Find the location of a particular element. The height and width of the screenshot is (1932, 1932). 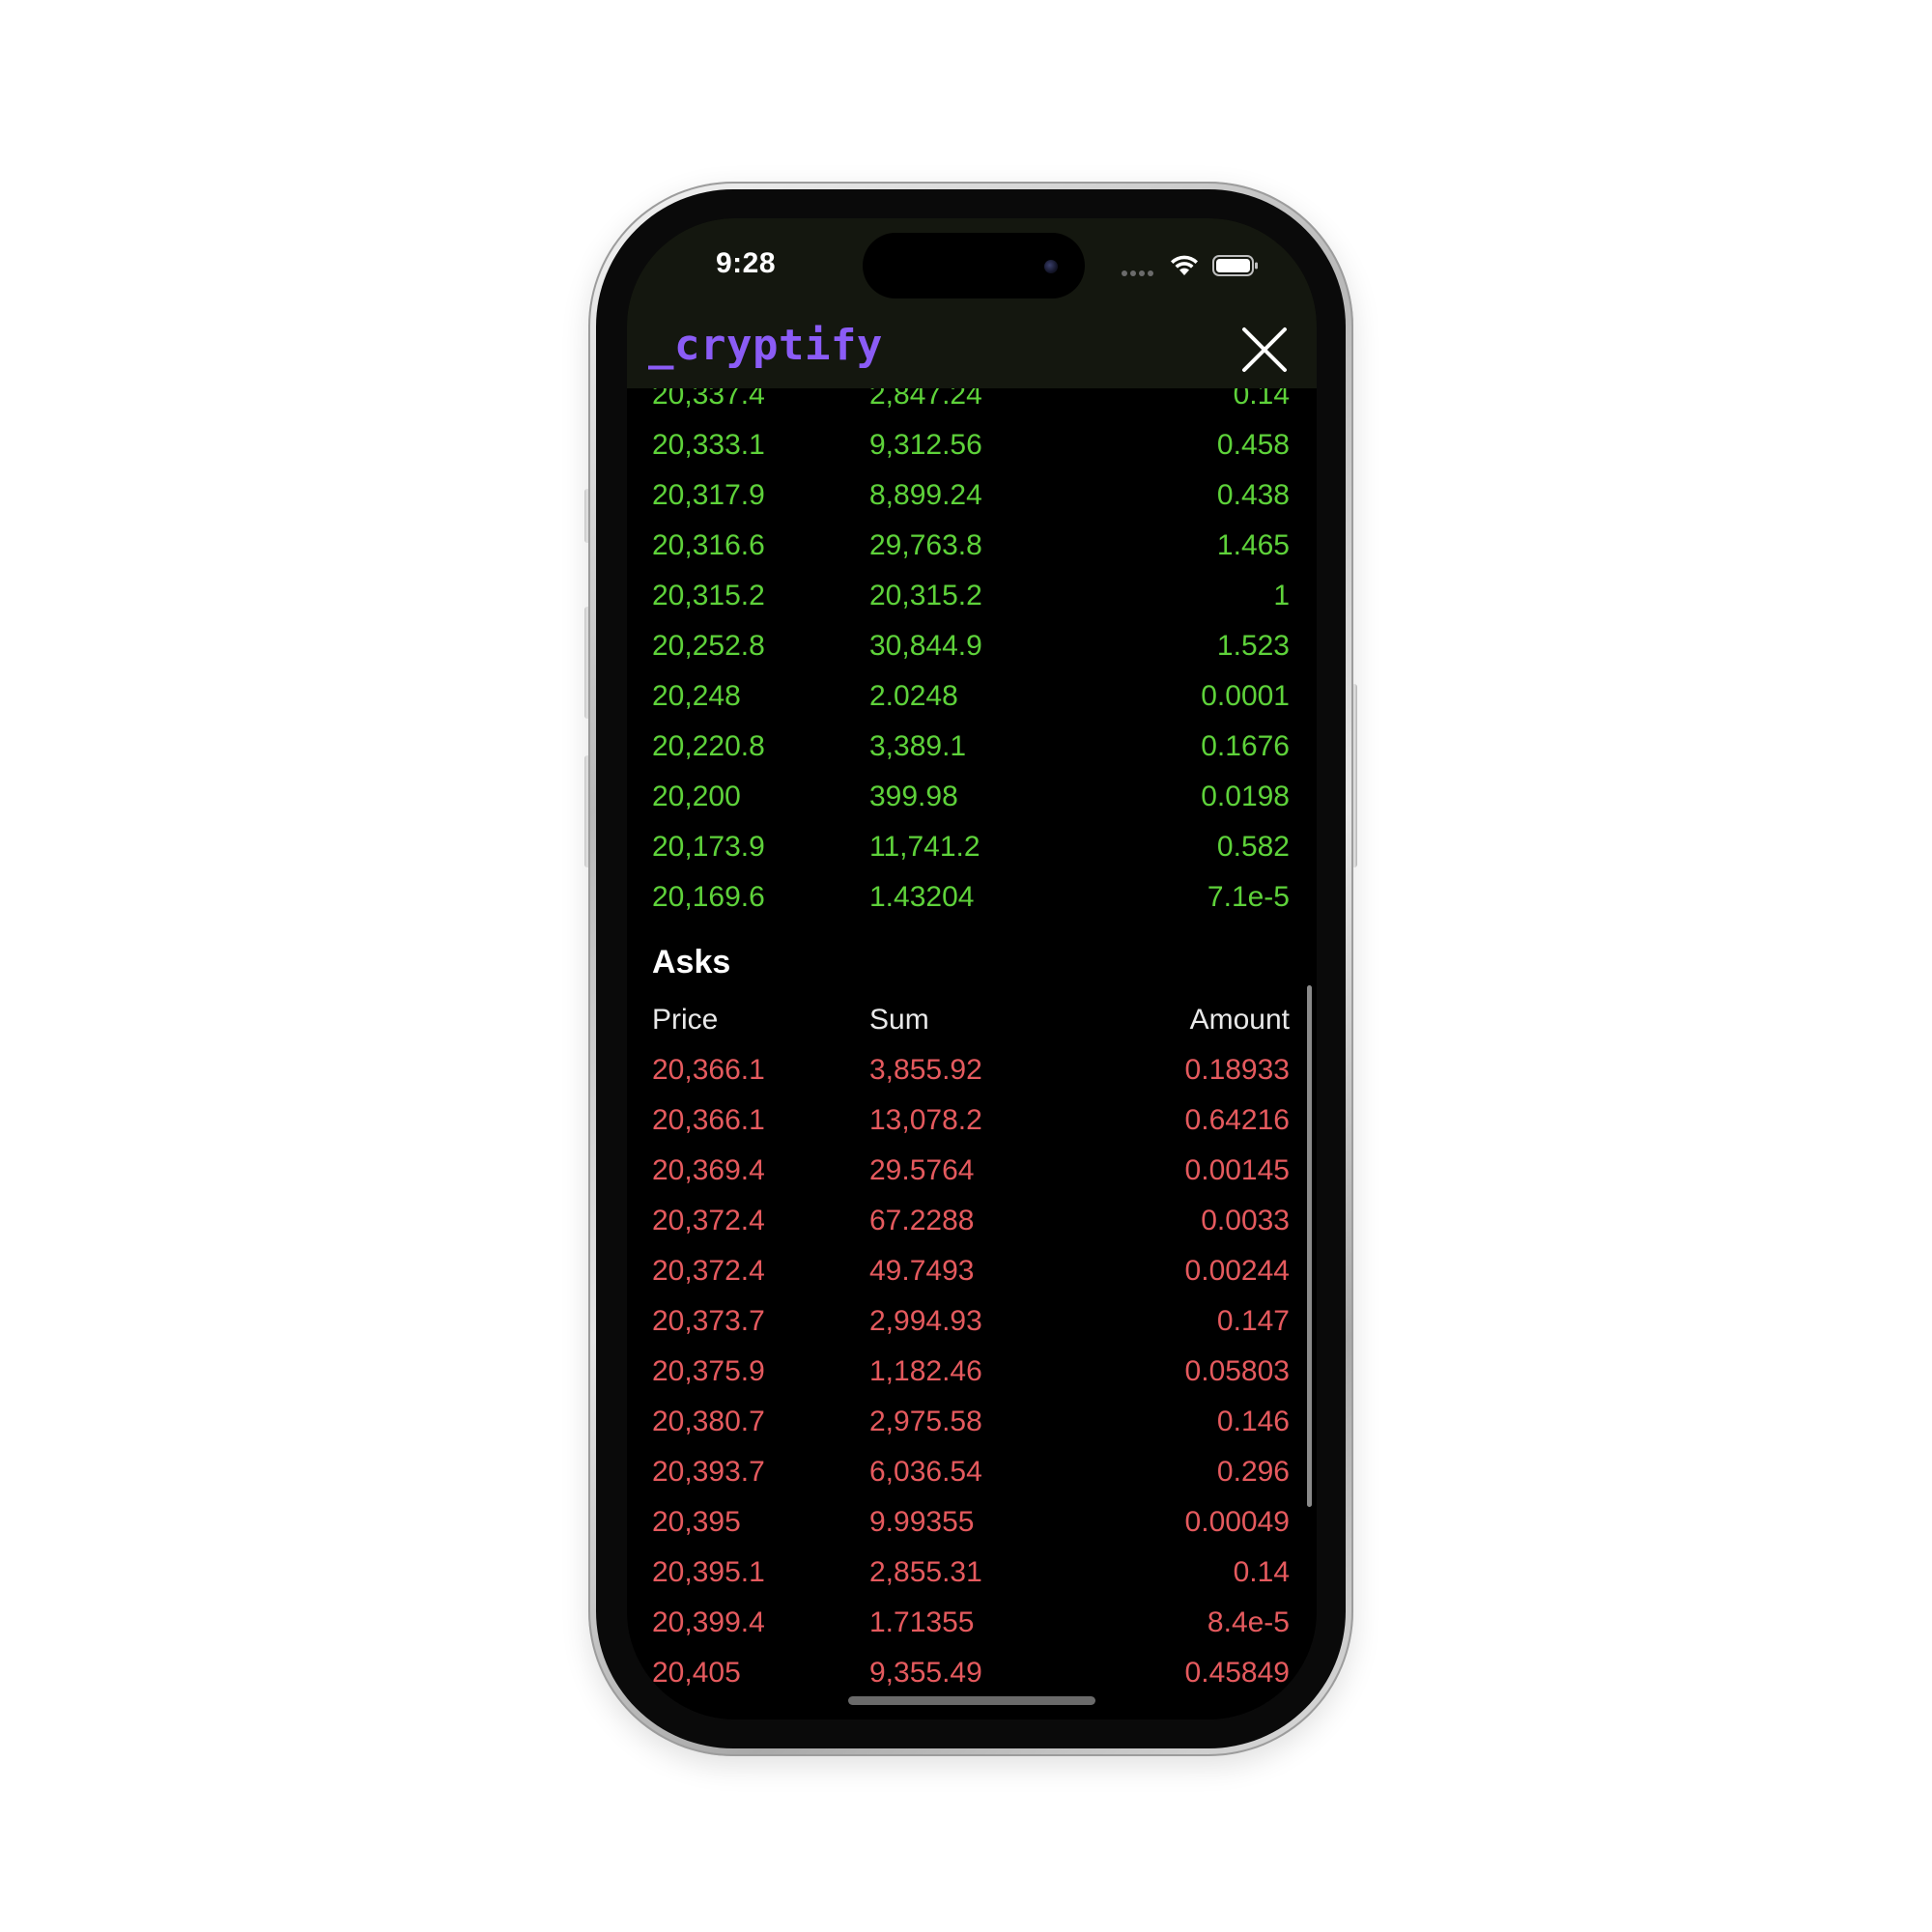

price-cell: 20,315.2 is located at coordinates (708, 595).